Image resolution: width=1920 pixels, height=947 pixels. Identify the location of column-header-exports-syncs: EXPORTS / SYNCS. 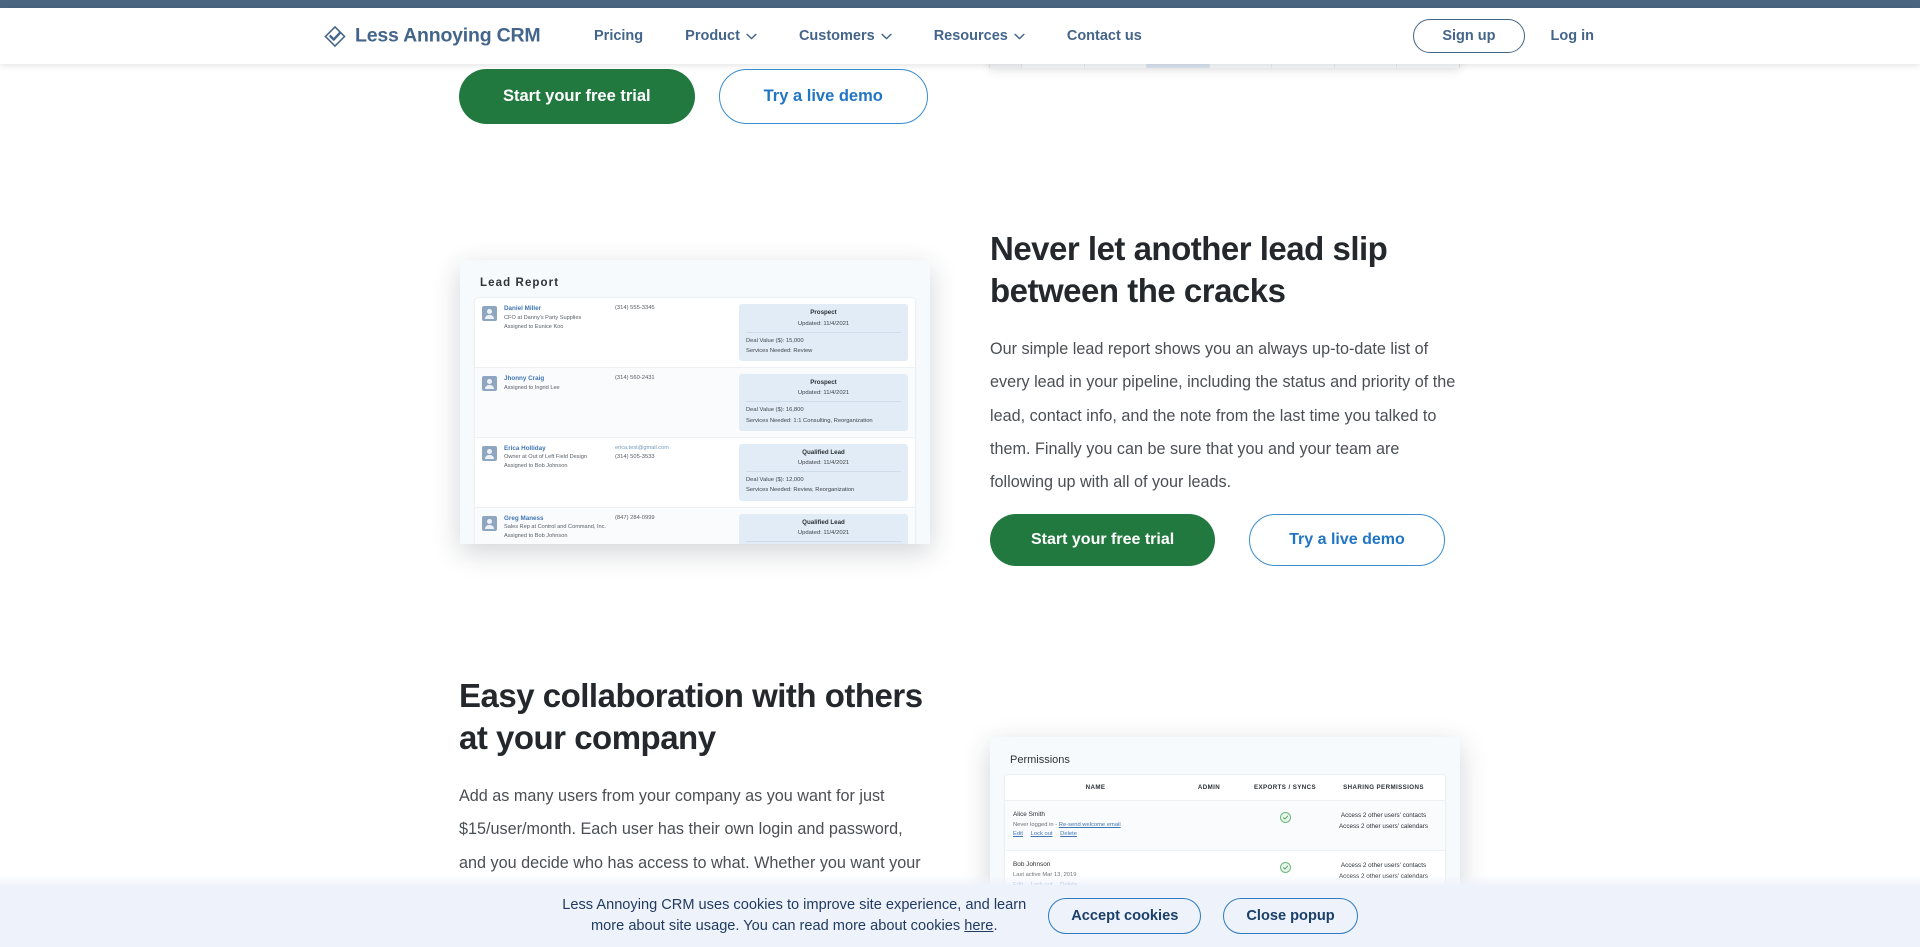
(1285, 787).